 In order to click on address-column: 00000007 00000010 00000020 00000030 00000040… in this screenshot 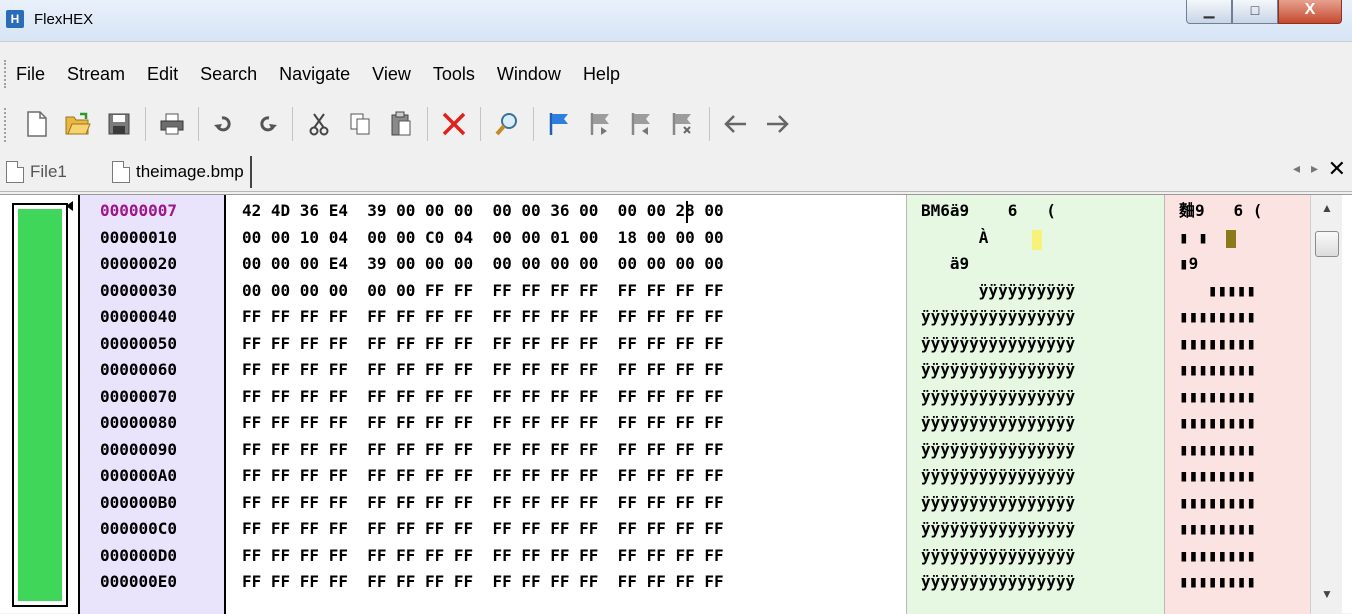, I will do `click(153, 404)`.